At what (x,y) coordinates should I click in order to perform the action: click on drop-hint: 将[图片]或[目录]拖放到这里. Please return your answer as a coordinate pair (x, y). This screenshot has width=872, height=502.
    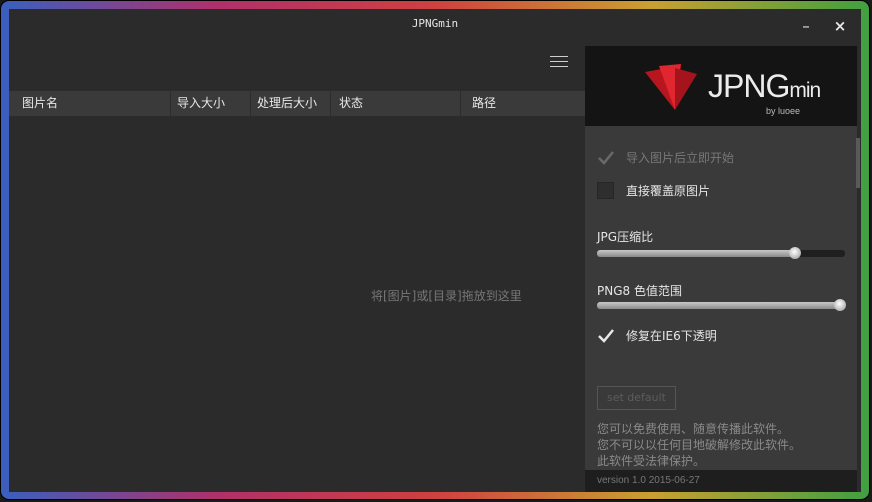
    Looking at the image, I should click on (446, 296).